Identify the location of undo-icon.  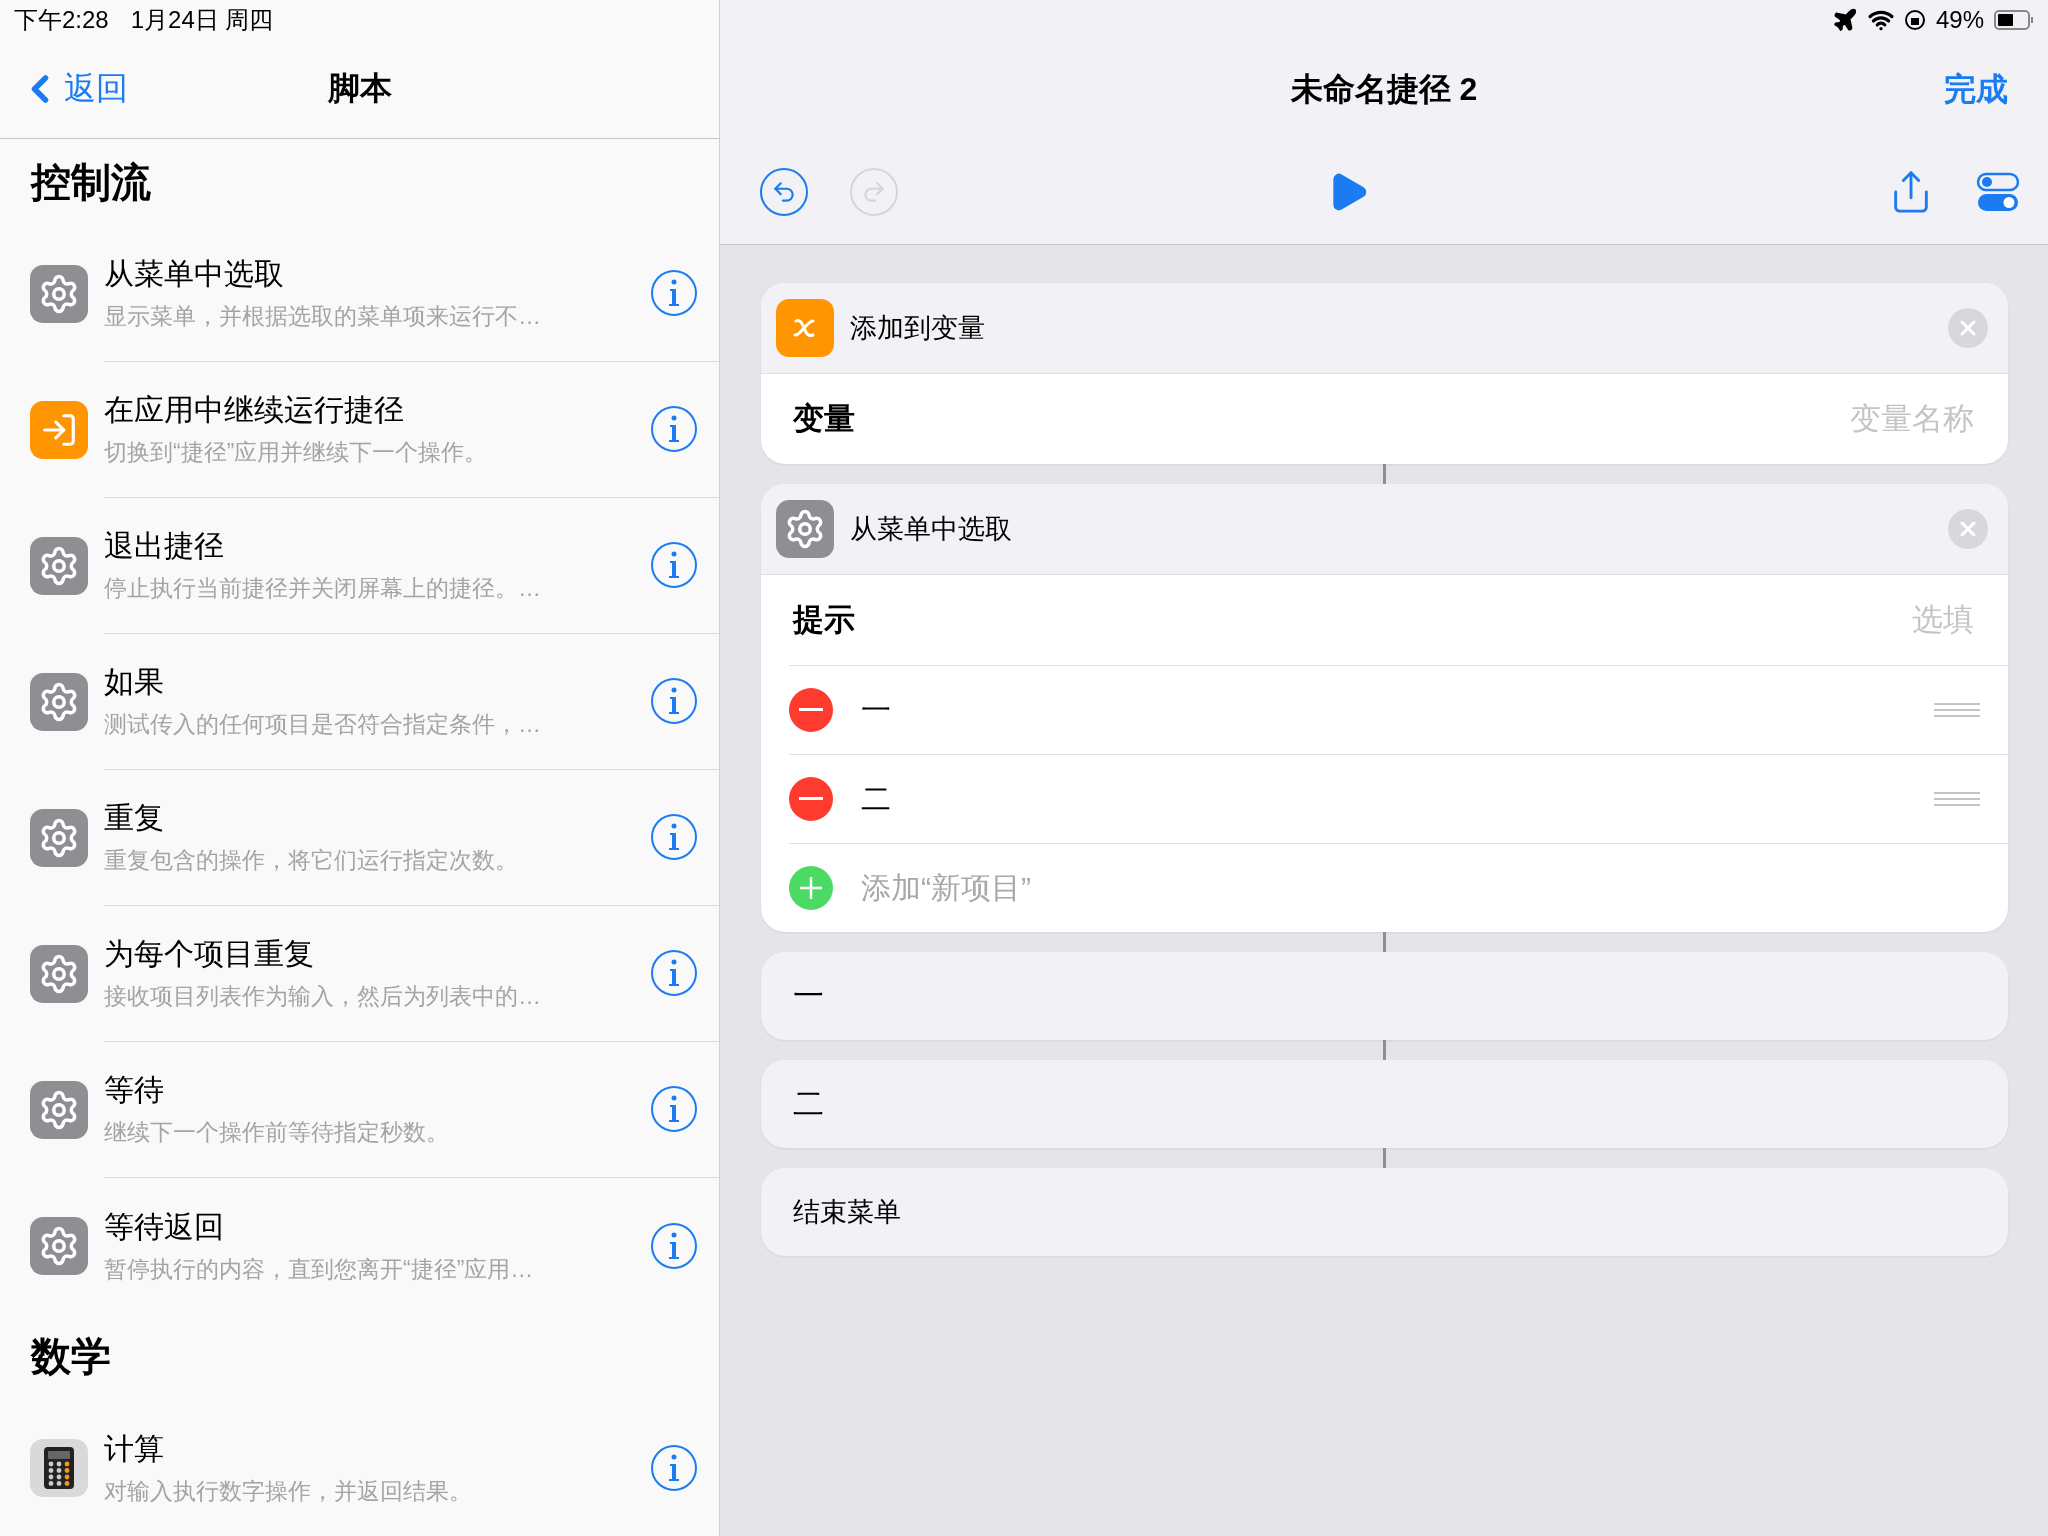
(784, 192).